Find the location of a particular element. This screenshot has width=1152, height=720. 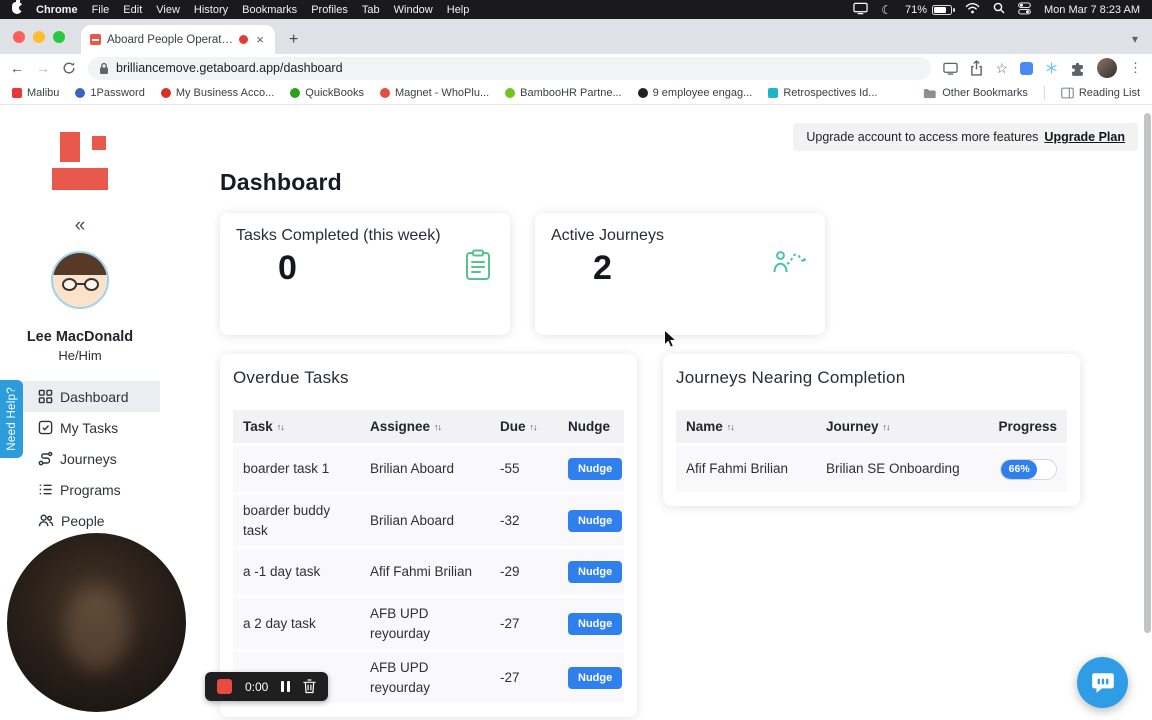

user-name: Lee MacDonald is located at coordinates (80, 337).